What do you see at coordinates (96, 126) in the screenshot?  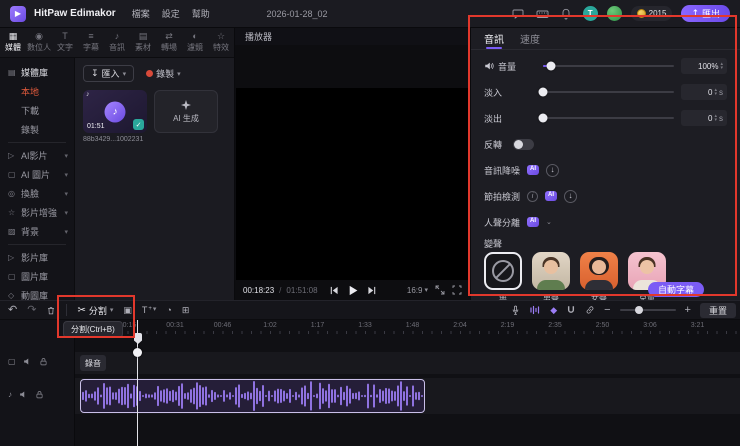 I see `clip-duration: 01:51` at bounding box center [96, 126].